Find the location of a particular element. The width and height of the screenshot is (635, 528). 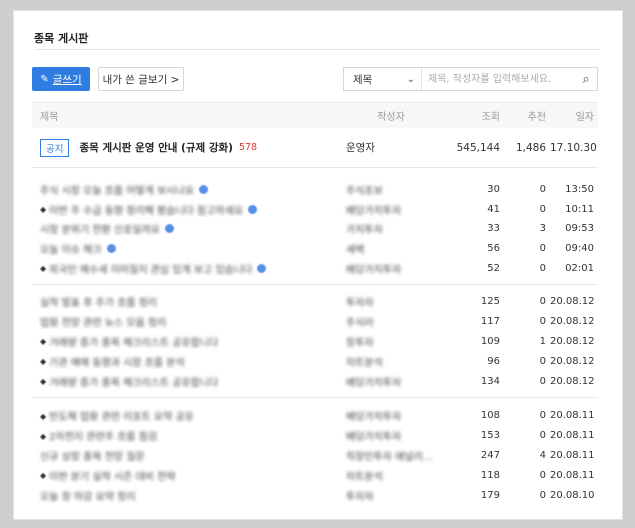

header-likes: 추천 is located at coordinates (536, 117).